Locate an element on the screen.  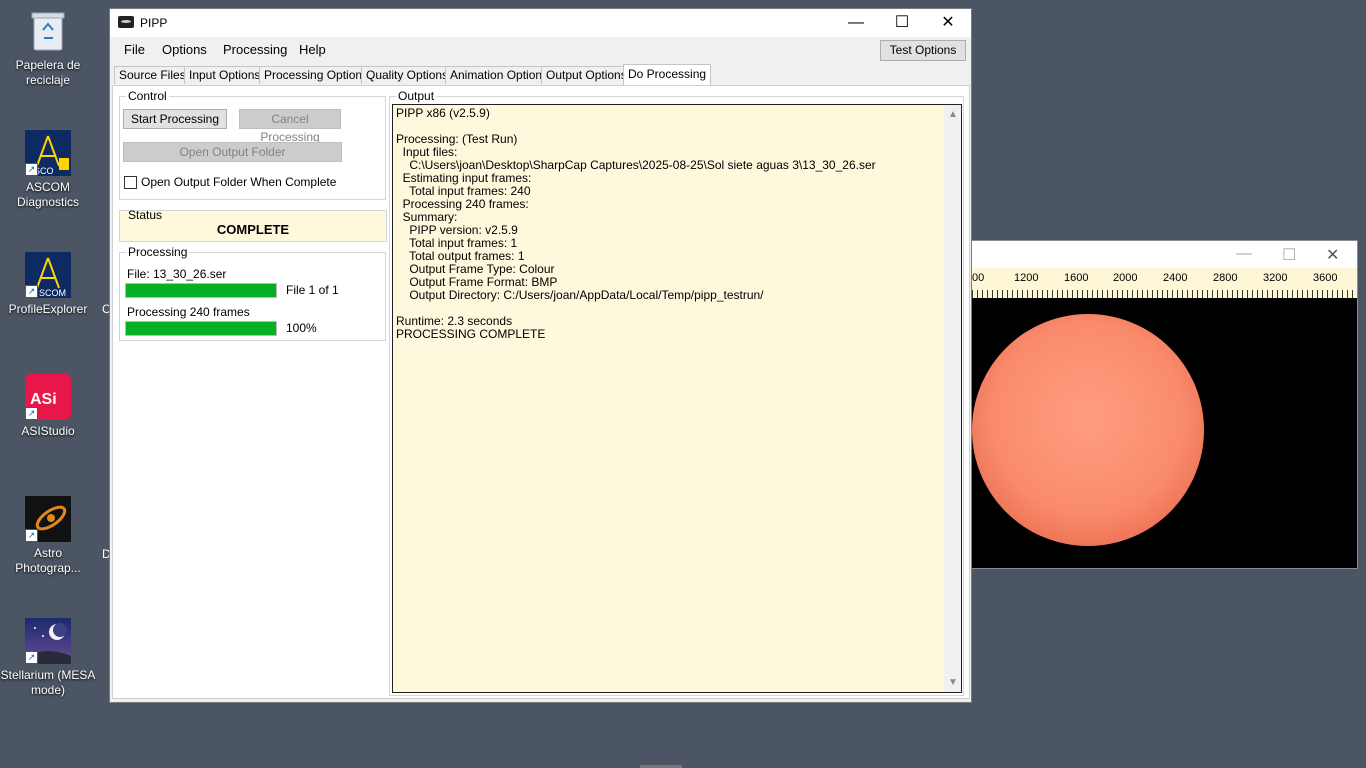
cancel-processing-button: Cancel Processing is located at coordinates (290, 126).